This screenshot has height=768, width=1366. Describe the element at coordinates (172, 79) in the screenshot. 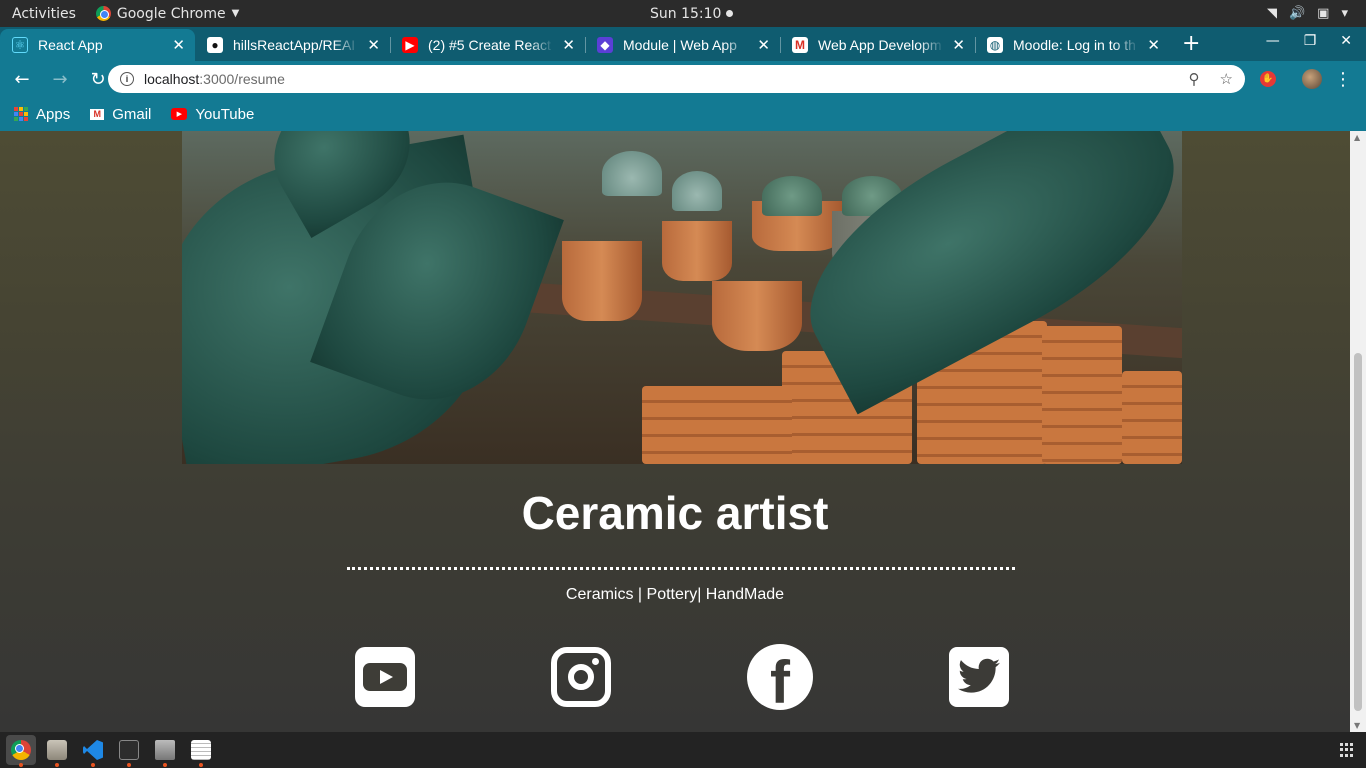

I see `url-host: localhost` at that location.